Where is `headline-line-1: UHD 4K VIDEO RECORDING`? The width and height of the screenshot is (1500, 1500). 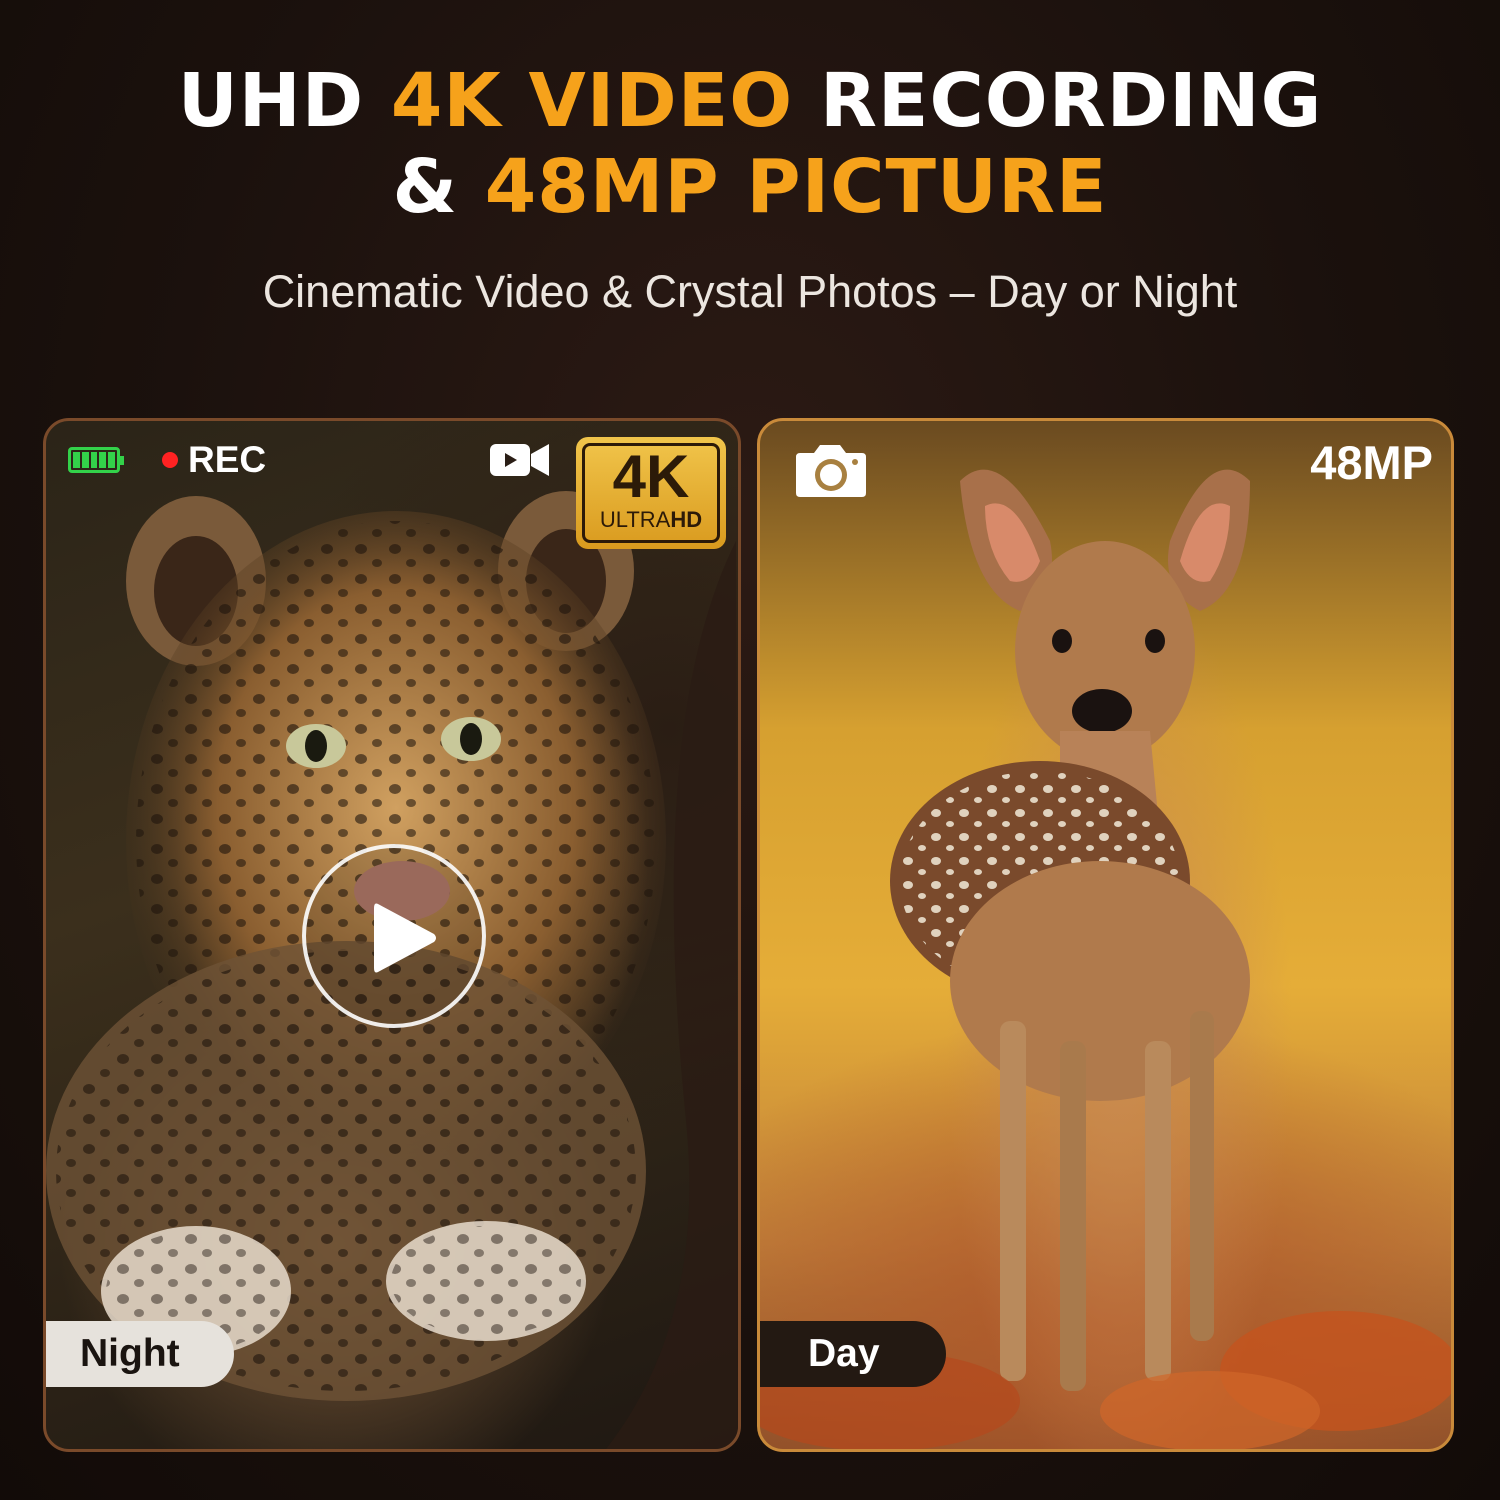
headline-line-1: UHD 4K VIDEO RECORDING is located at coordinates (750, 101).